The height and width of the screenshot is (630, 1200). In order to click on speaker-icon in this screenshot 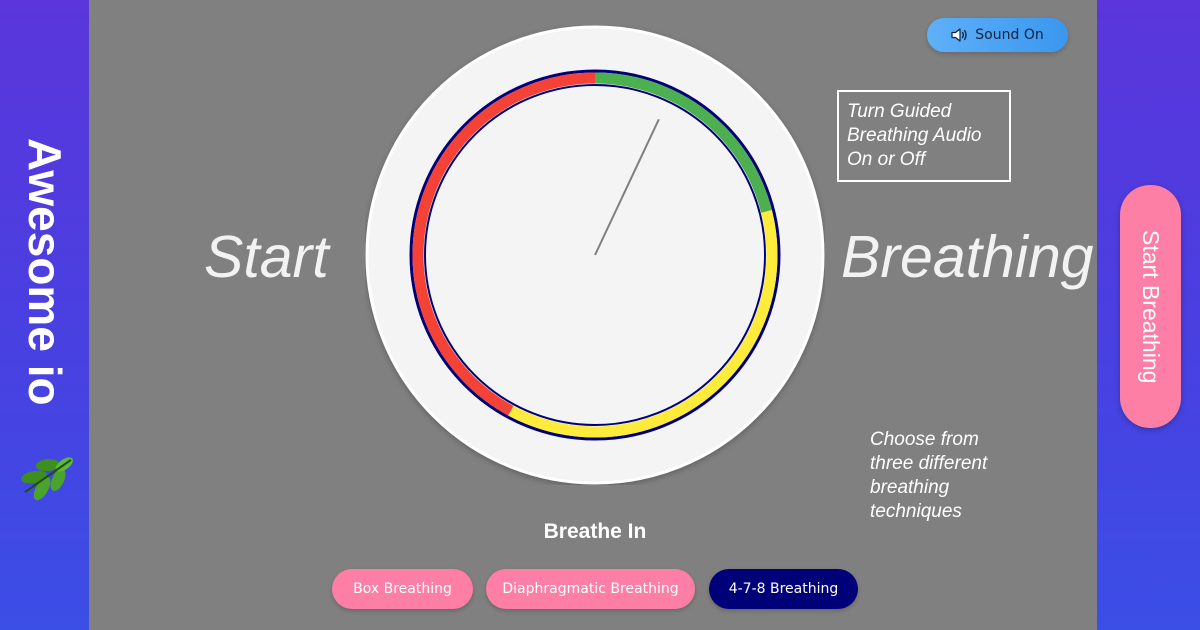, I will do `click(959, 35)`.